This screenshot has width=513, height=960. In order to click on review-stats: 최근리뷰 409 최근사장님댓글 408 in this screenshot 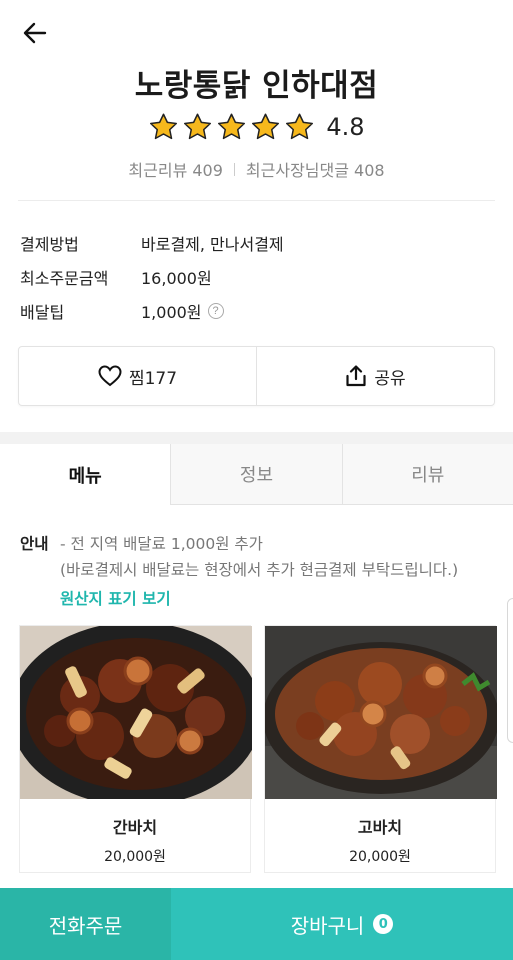, I will do `click(256, 169)`.